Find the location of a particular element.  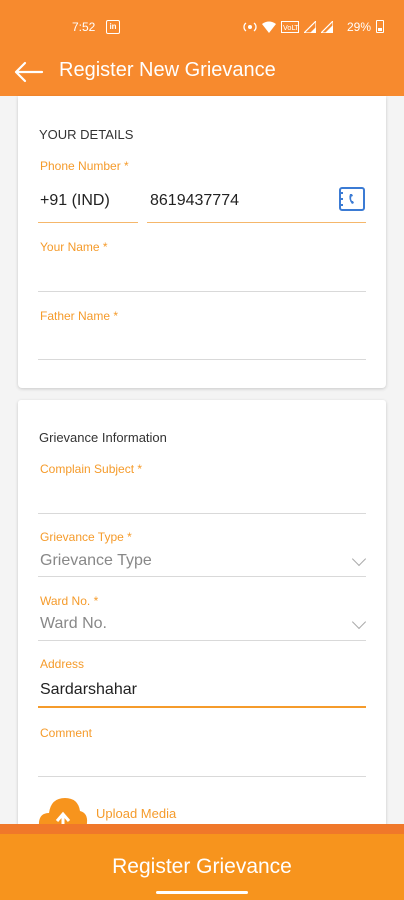

contact-book-icon is located at coordinates (352, 199).